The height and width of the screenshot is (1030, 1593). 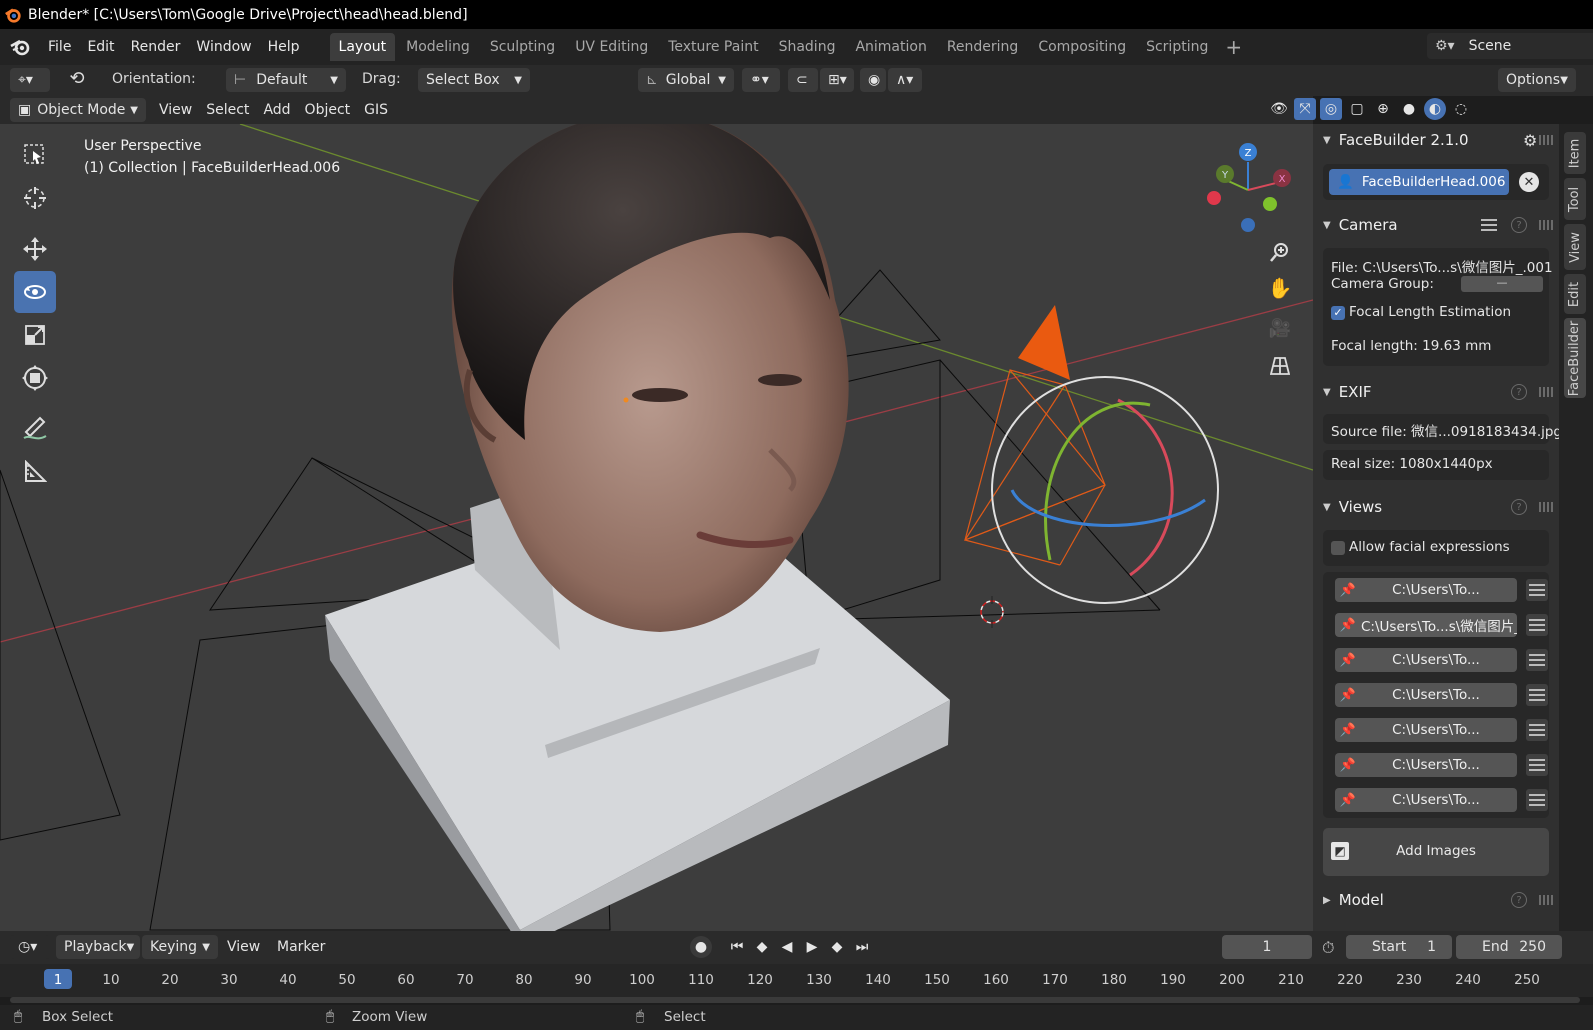 What do you see at coordinates (1436, 225) in the screenshot?
I see `camera-panel-header: ▼ Camera ?` at bounding box center [1436, 225].